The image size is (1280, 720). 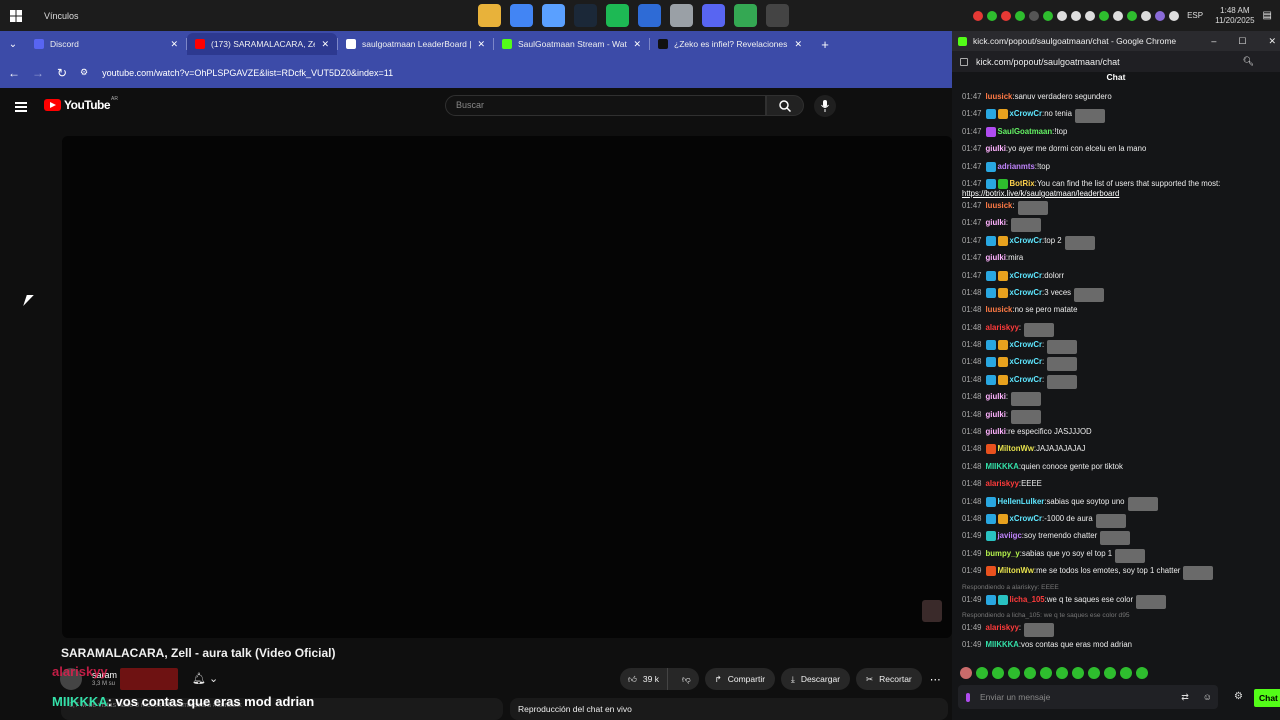 What do you see at coordinates (1242, 41) in the screenshot?
I see `maximize-icon: ☐` at bounding box center [1242, 41].